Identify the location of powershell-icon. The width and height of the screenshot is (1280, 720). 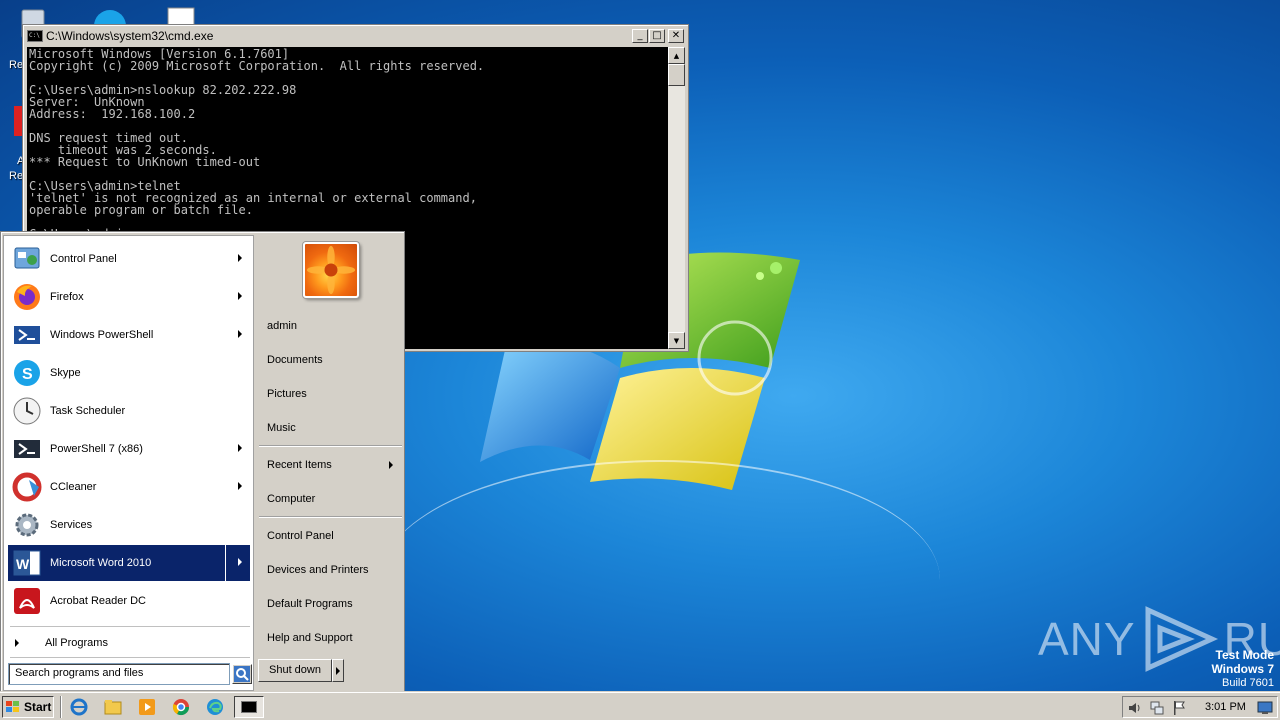
(27, 335).